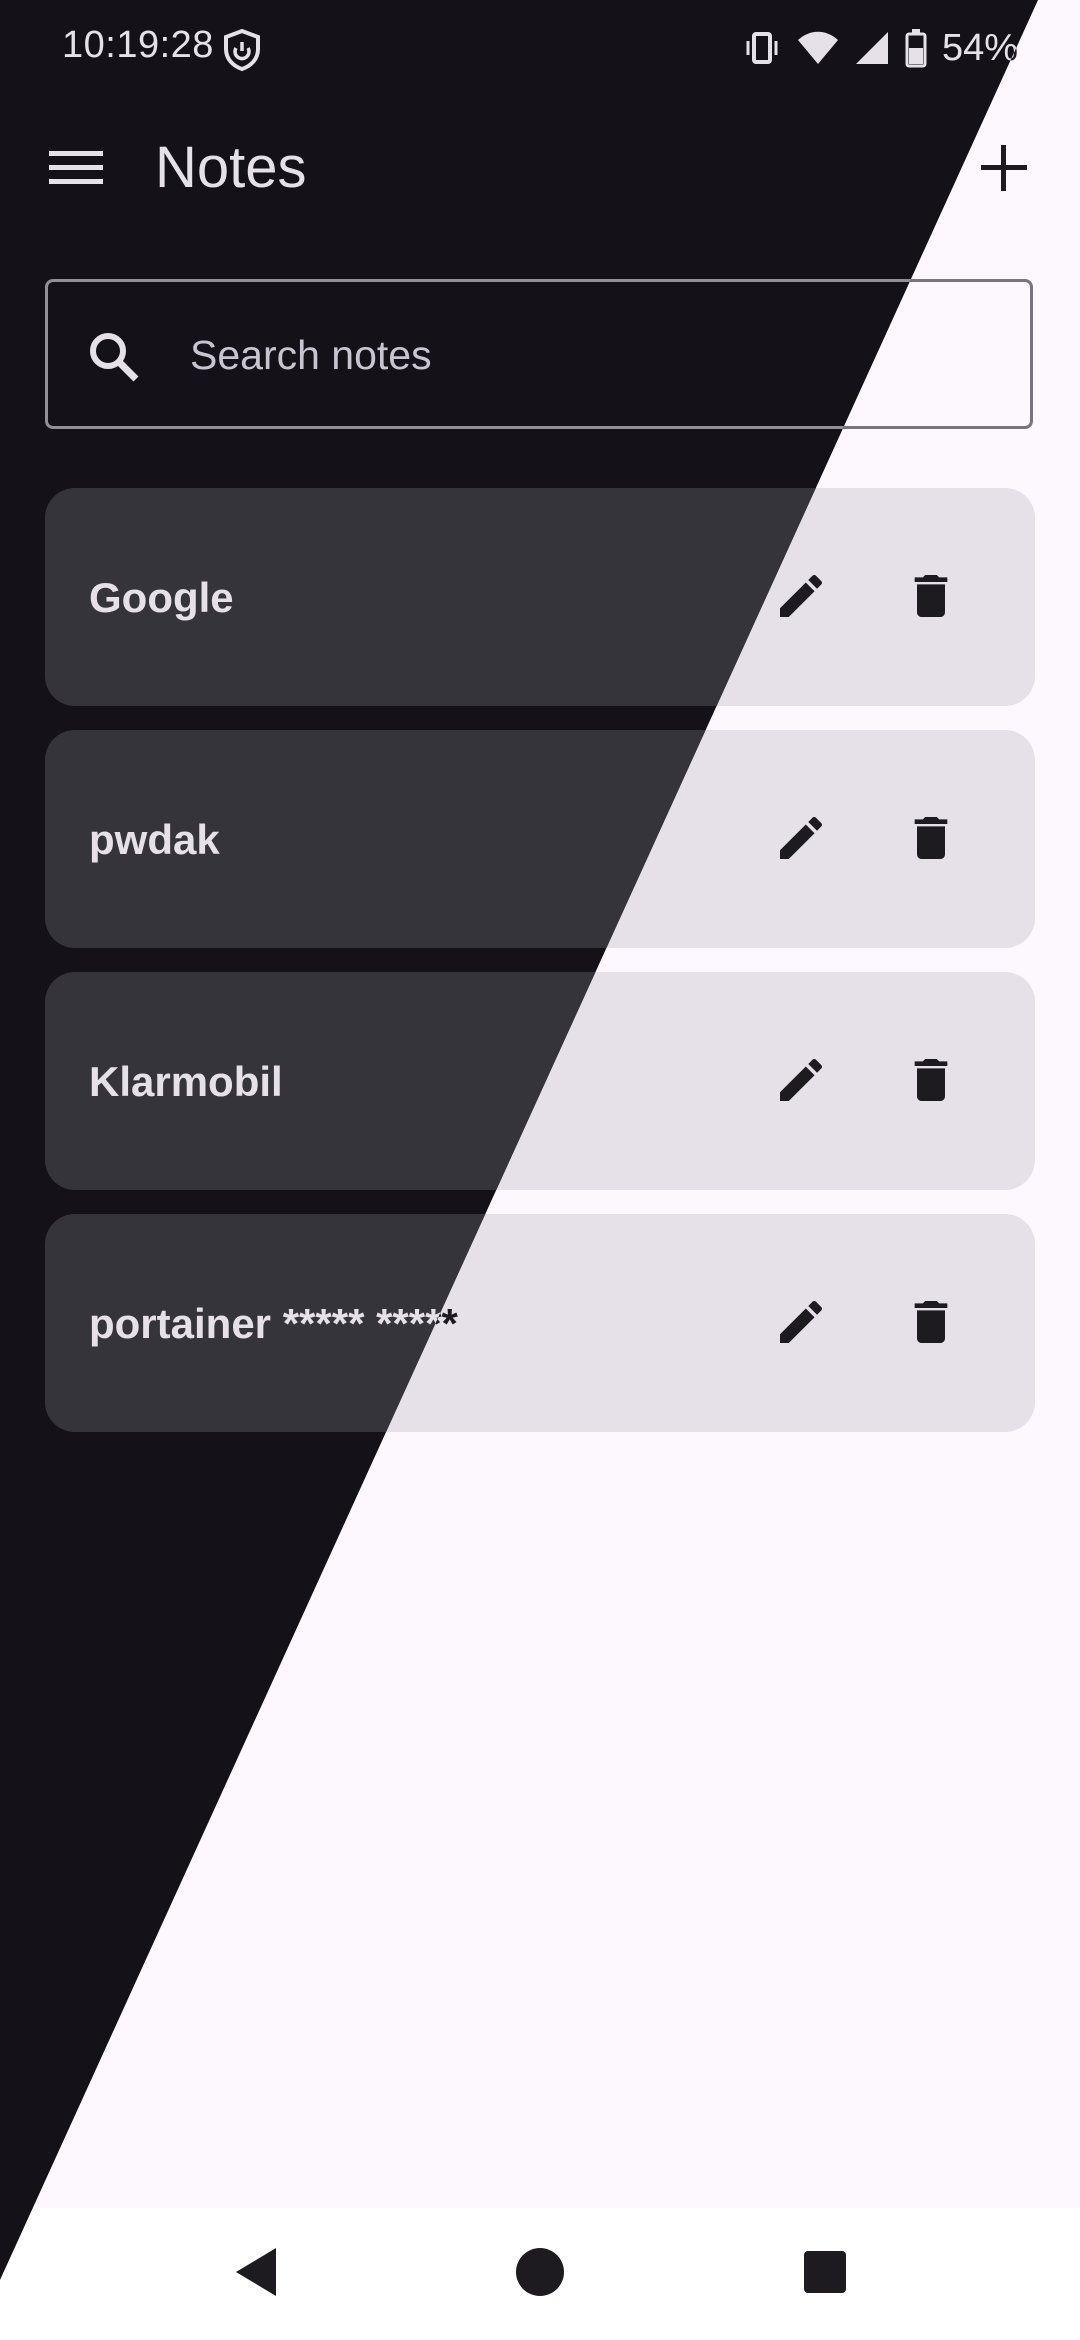  Describe the element at coordinates (762, 48) in the screenshot. I see `vibrate-icon` at that location.